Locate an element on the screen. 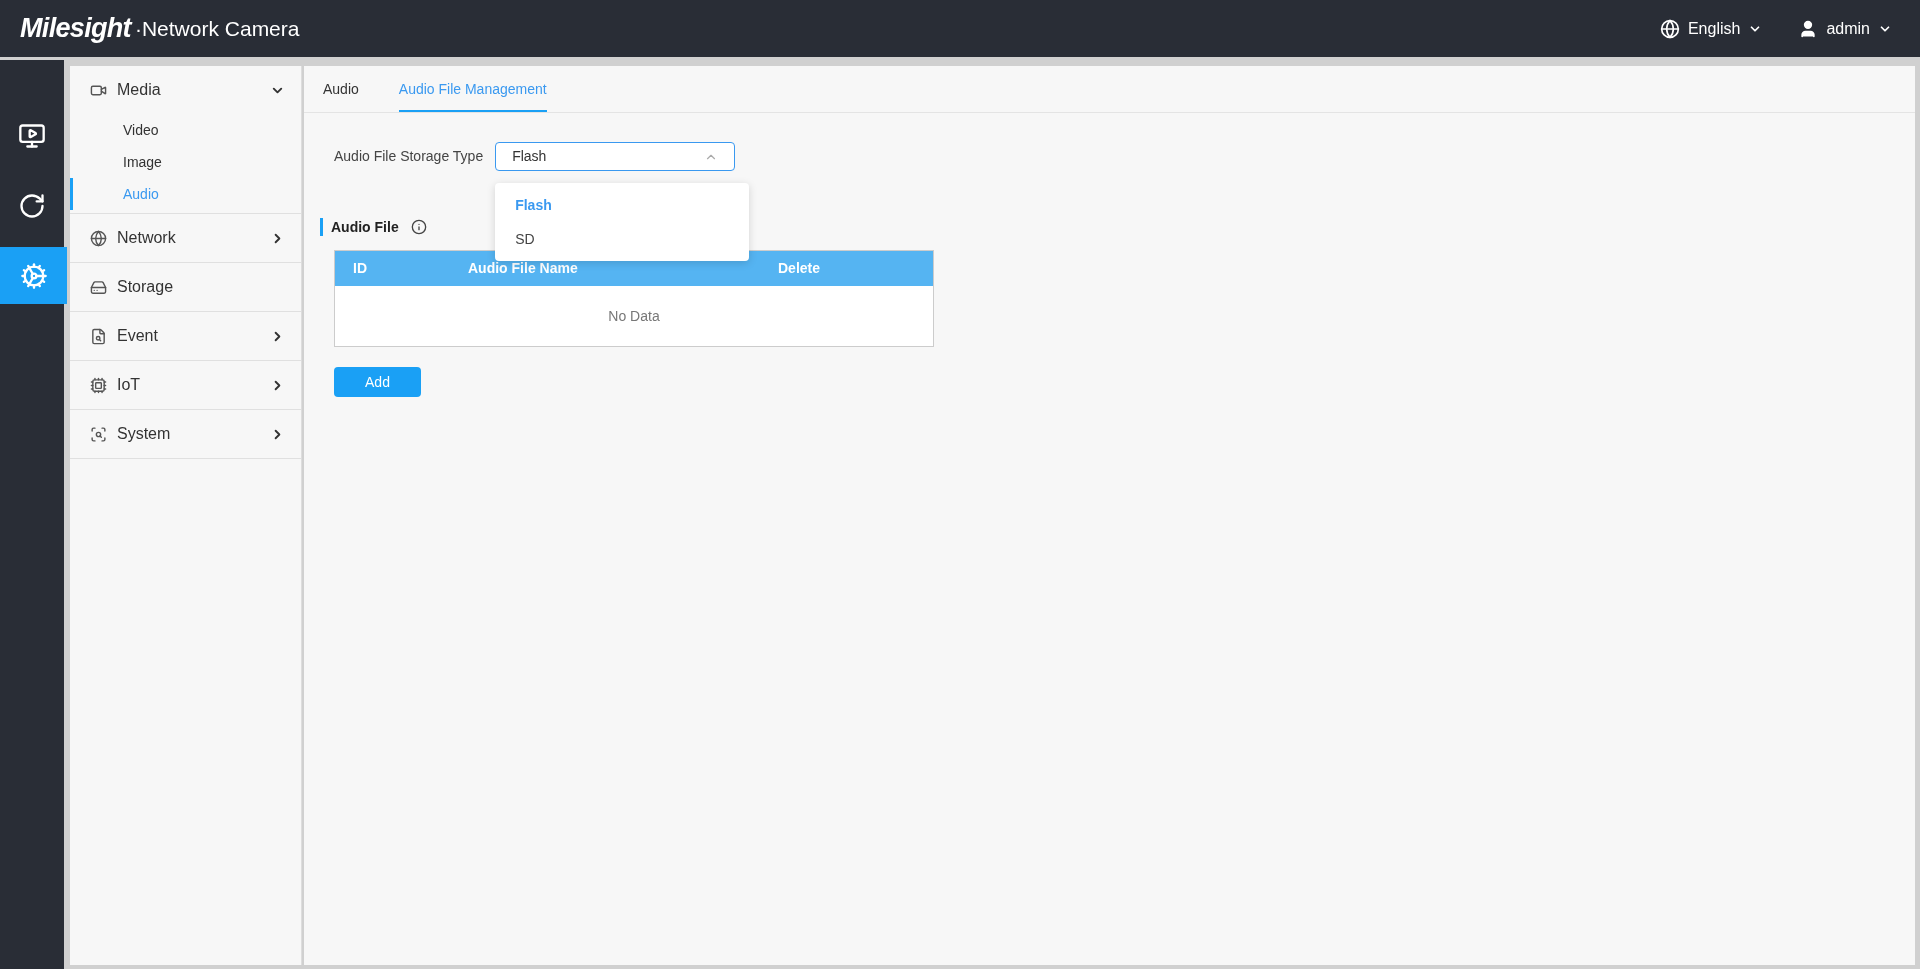  settings-icon is located at coordinates (33, 275).